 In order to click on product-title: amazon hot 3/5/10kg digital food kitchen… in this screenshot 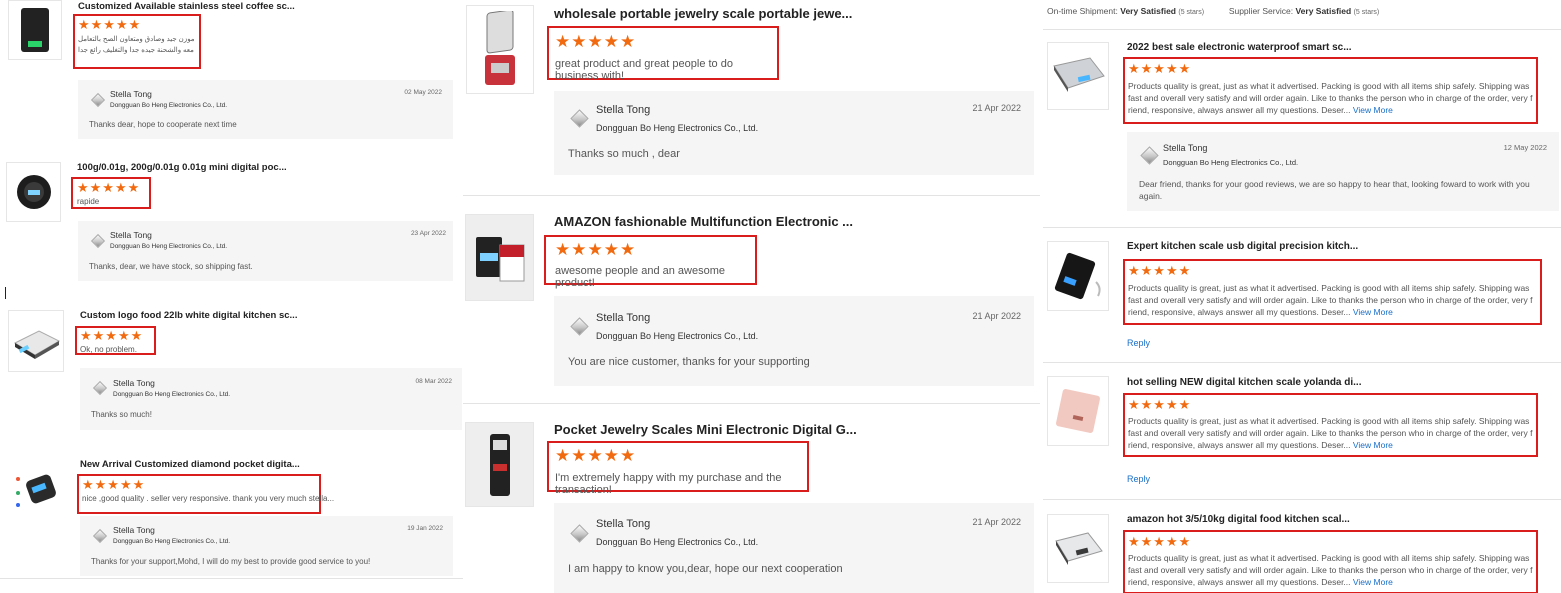, I will do `click(1238, 519)`.